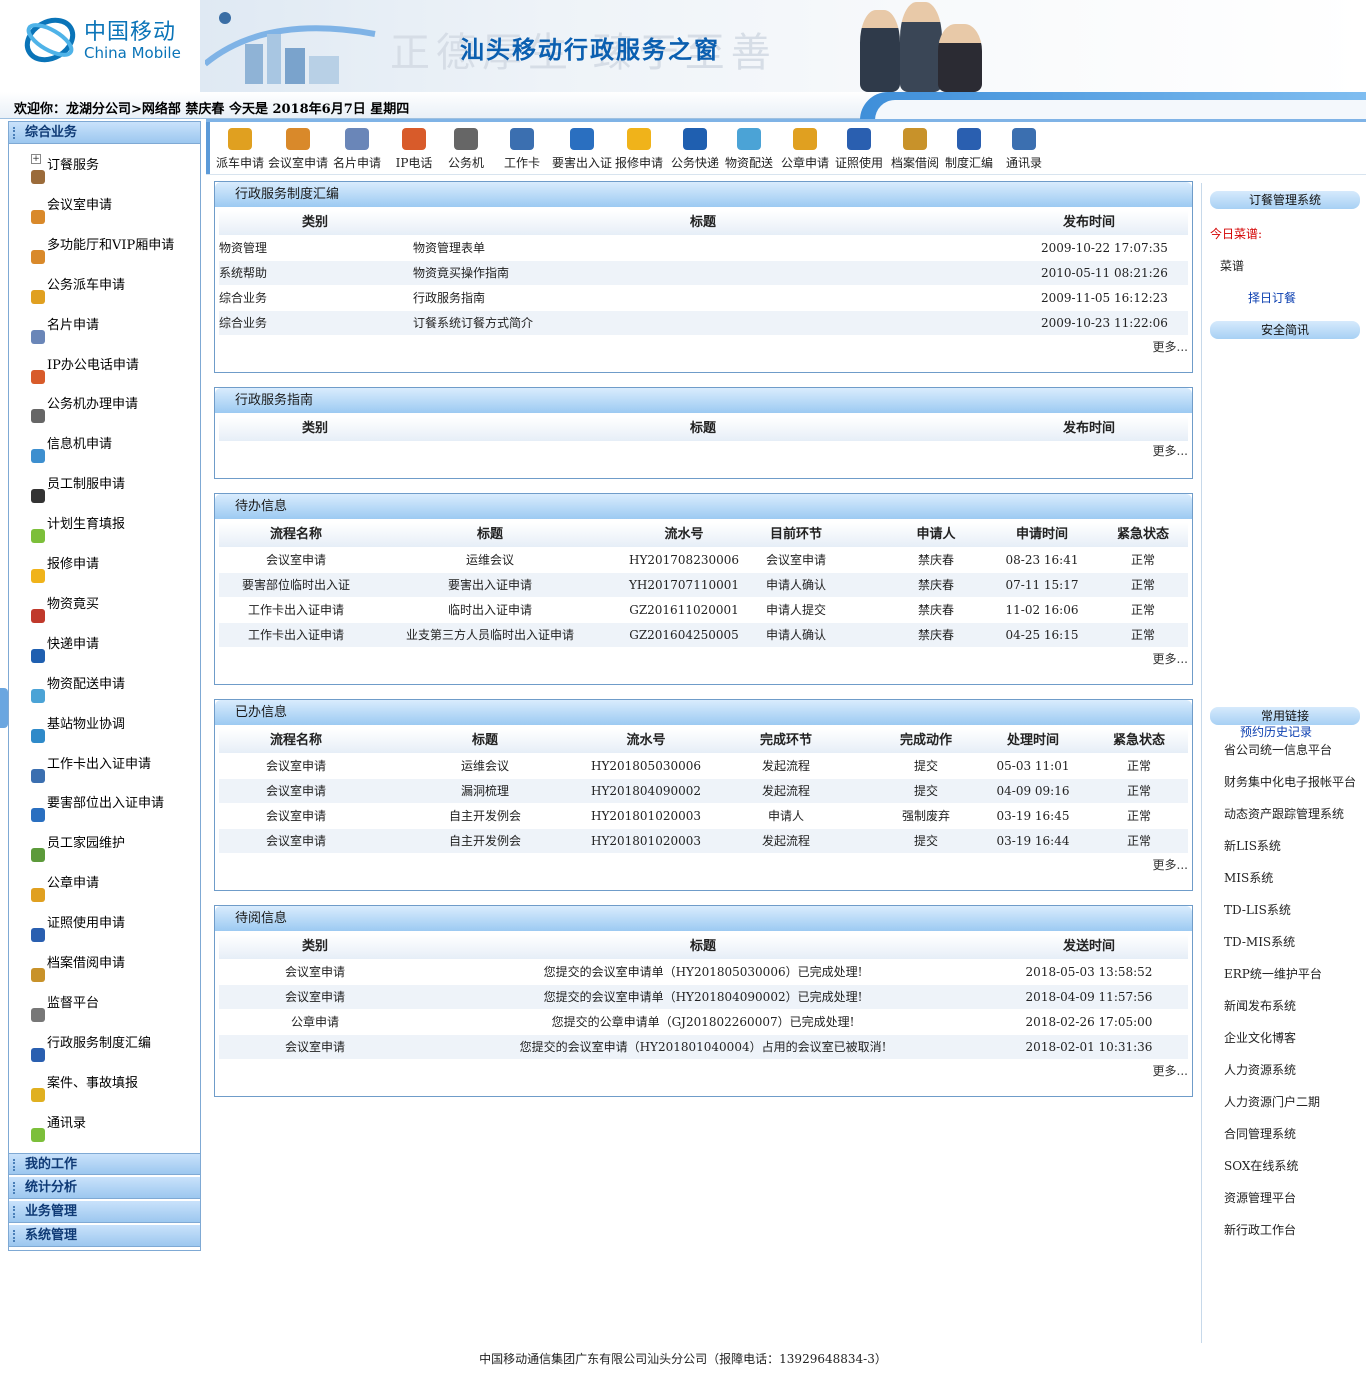  I want to click on toolbar-button: 工作卡, so click(522, 147).